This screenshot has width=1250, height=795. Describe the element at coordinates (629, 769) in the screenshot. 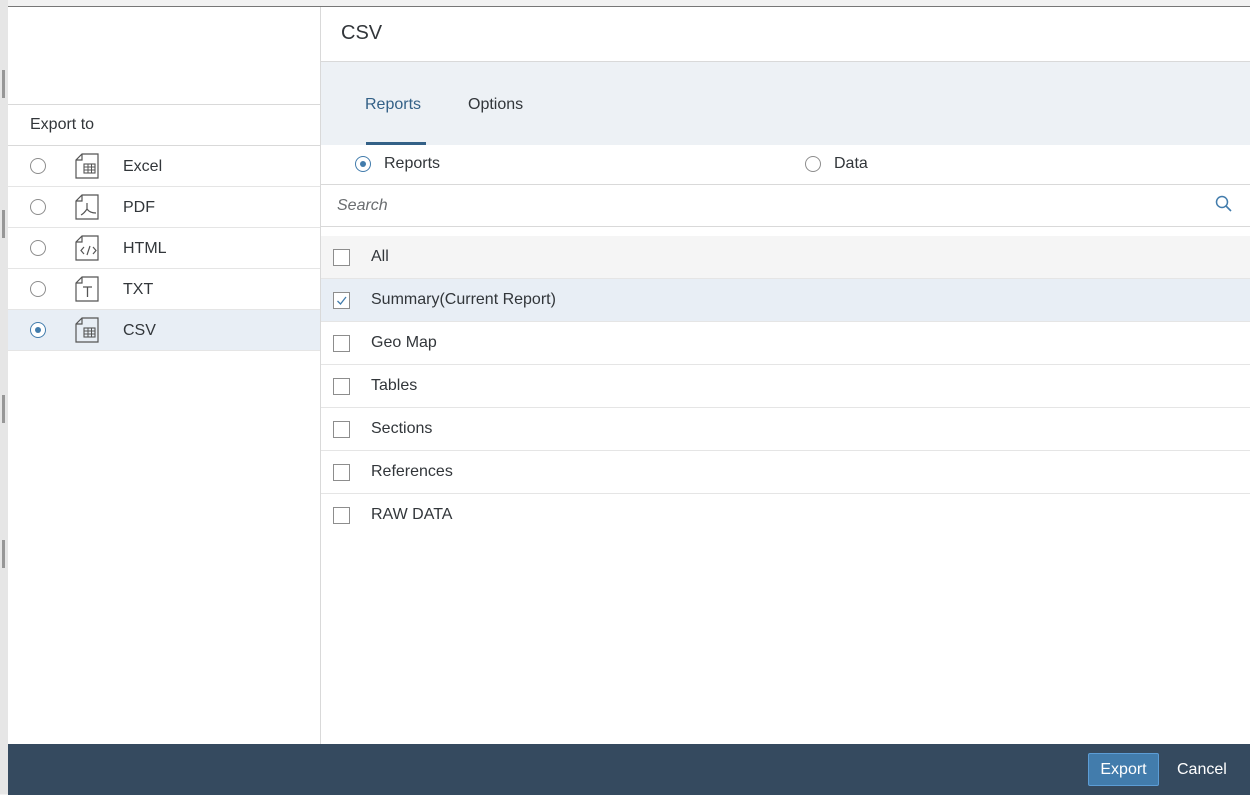

I see `dialog-footer: Export Cancel` at that location.